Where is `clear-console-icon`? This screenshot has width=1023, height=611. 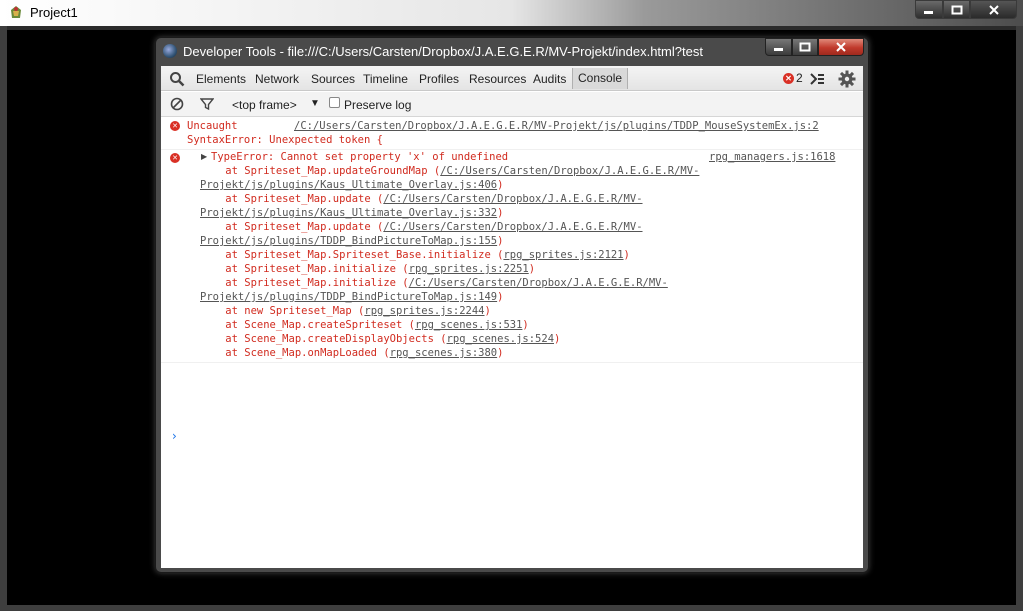
clear-console-icon is located at coordinates (177, 104).